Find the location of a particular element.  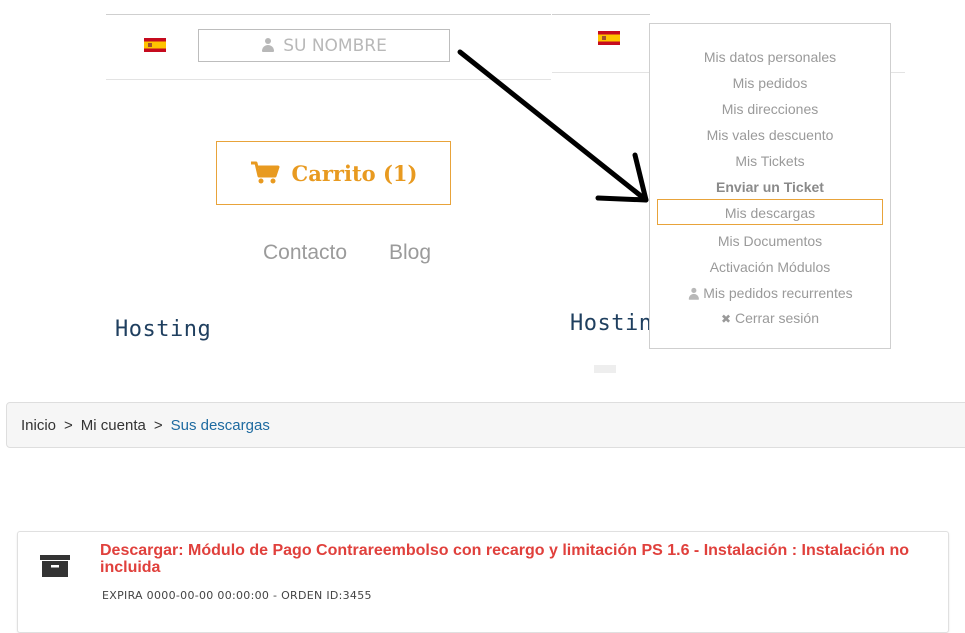

menu-item-pedidos: Mis pedidos is located at coordinates (770, 83).